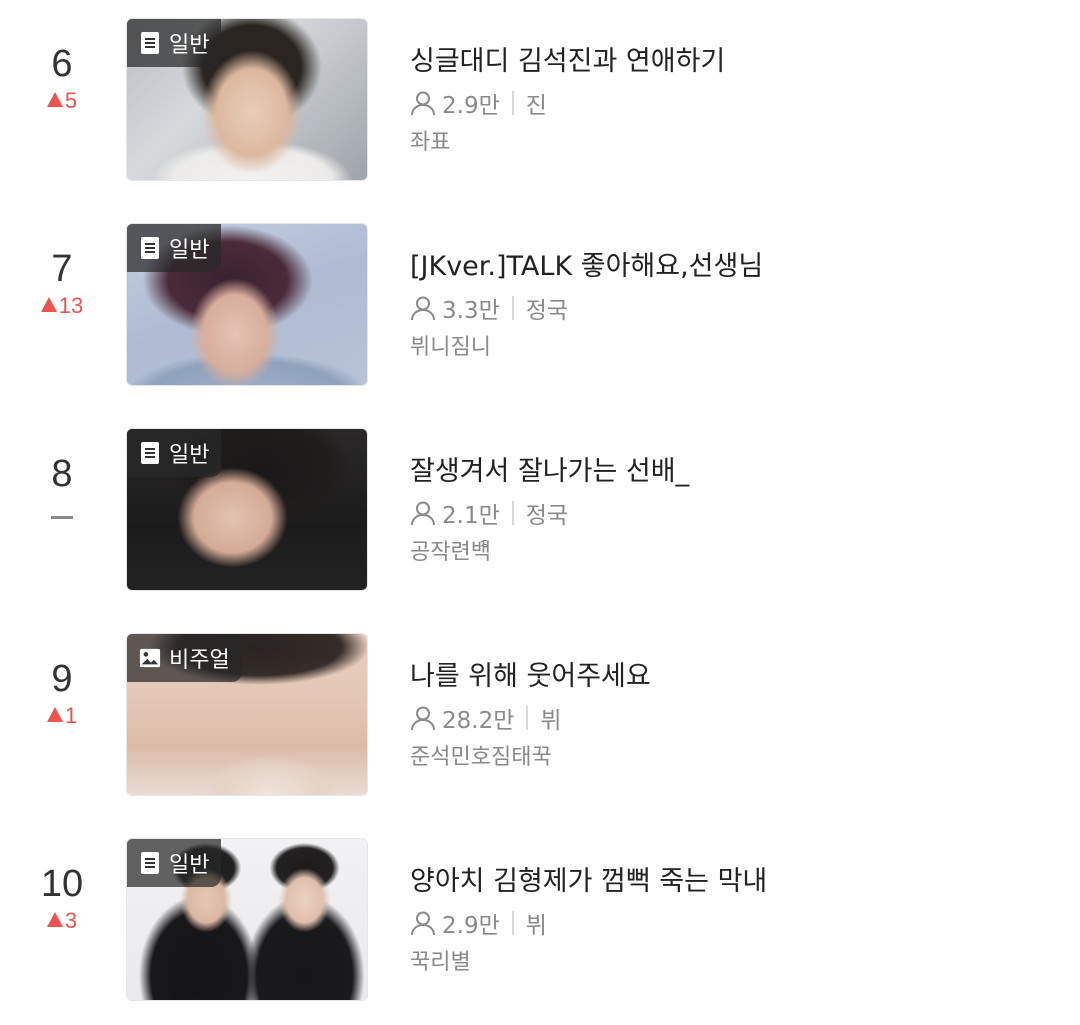 The width and height of the screenshot is (1080, 1025). I want to click on author-name: 뷔니짐니, so click(450, 348).